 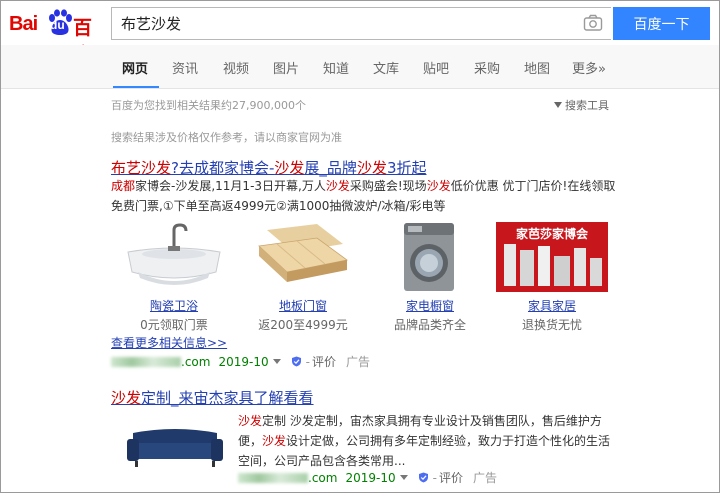 I want to click on thumb-floor-image, so click(x=303, y=257).